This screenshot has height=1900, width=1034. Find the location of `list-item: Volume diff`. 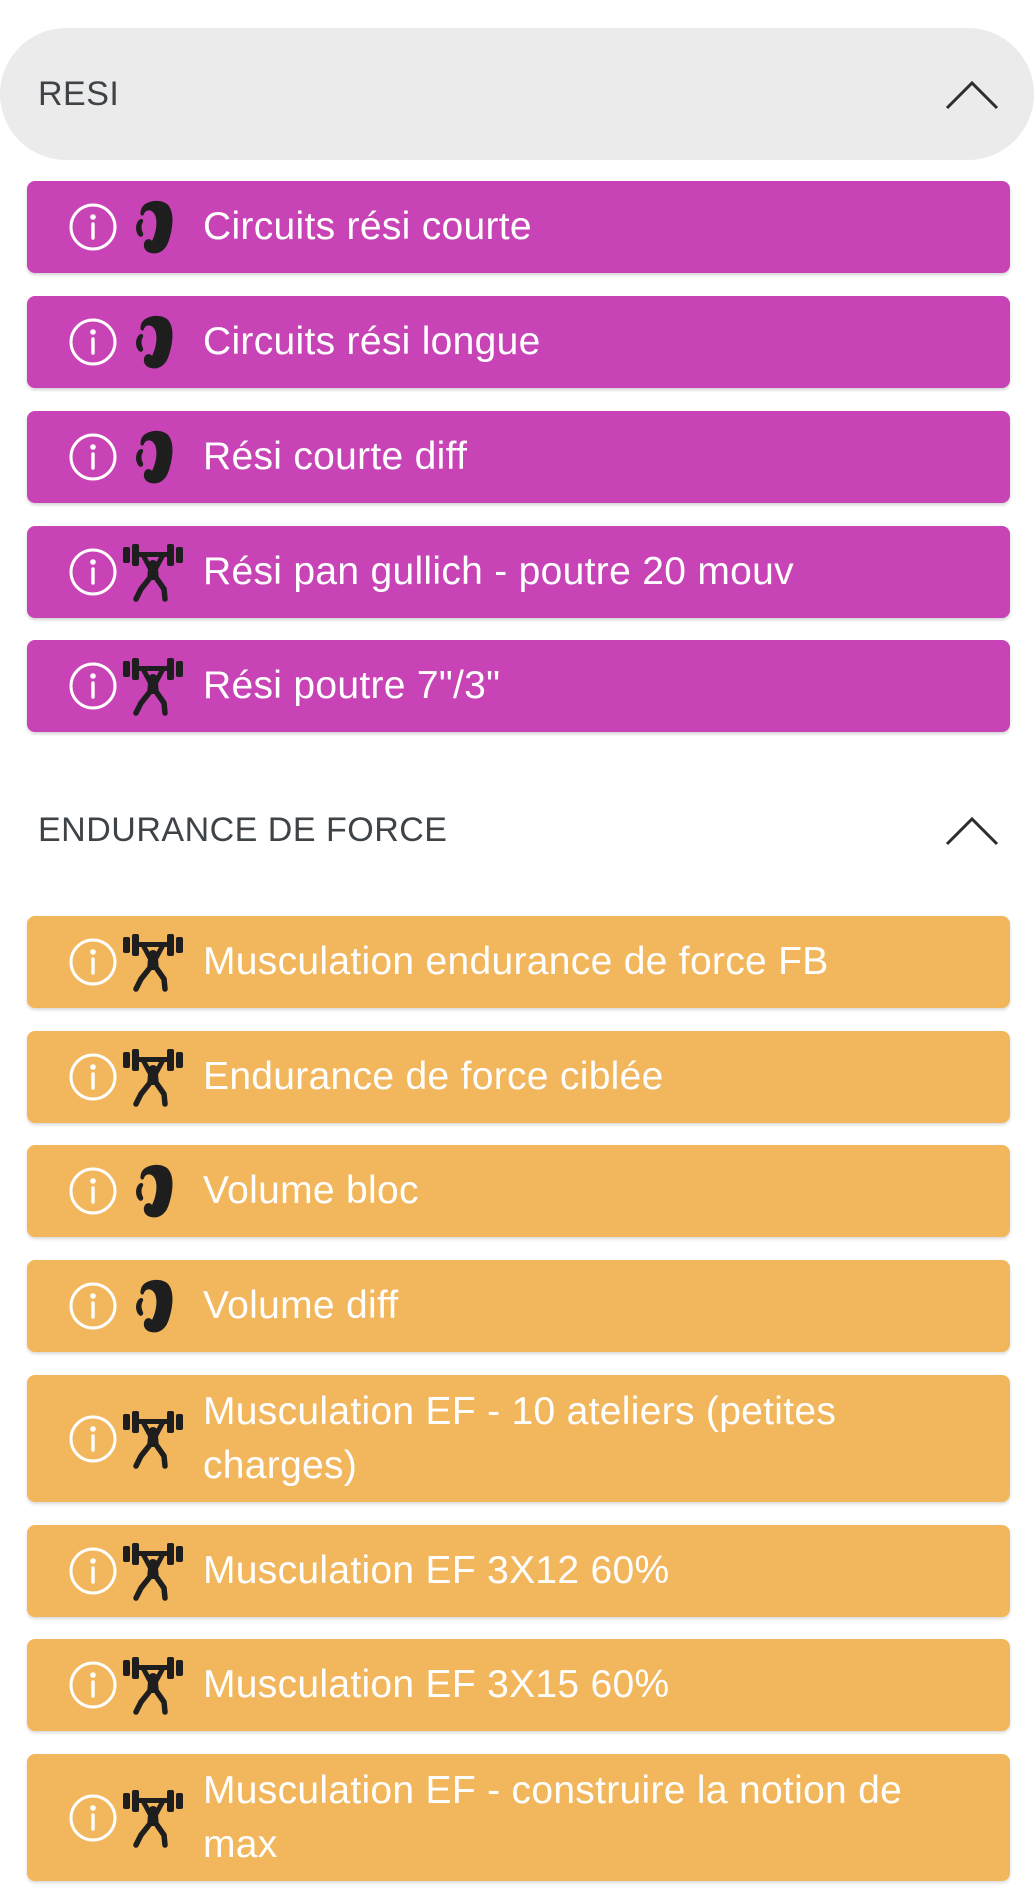

list-item: Volume diff is located at coordinates (518, 1306).